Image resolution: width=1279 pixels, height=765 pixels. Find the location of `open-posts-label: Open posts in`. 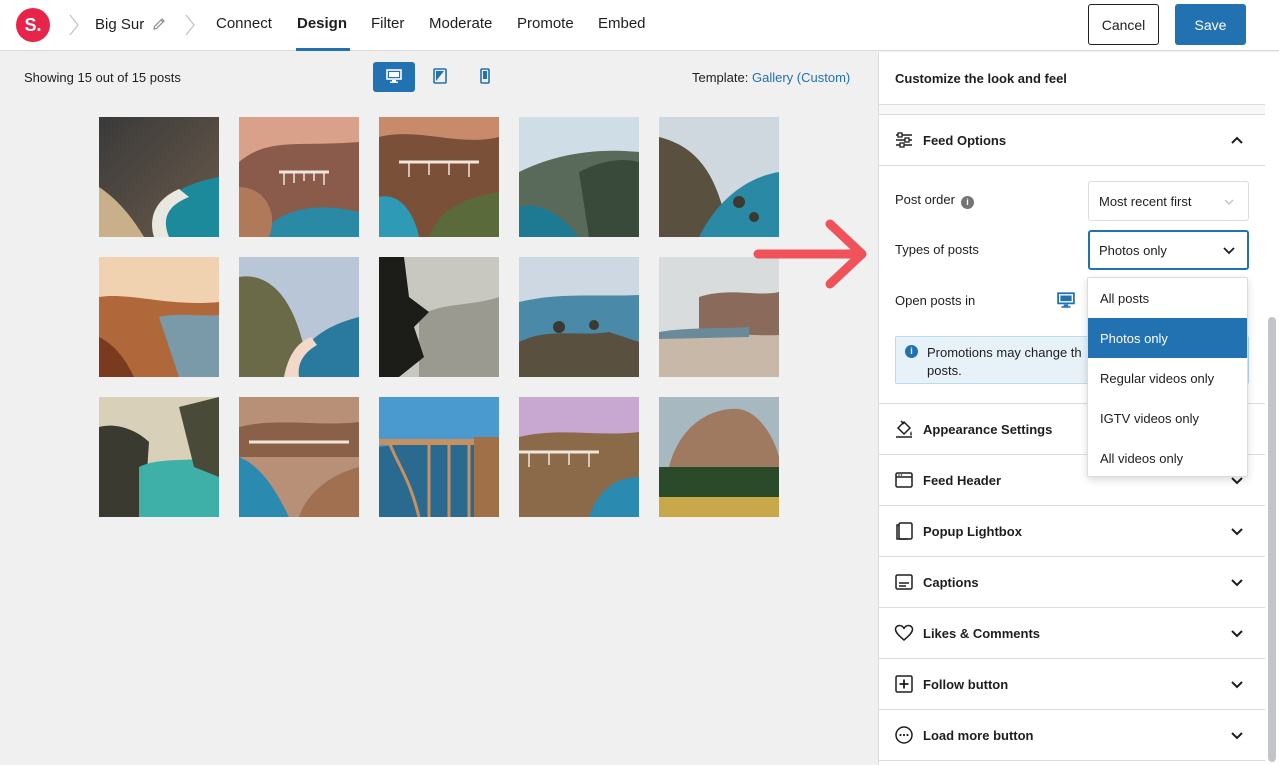

open-posts-label: Open posts in is located at coordinates (935, 300).